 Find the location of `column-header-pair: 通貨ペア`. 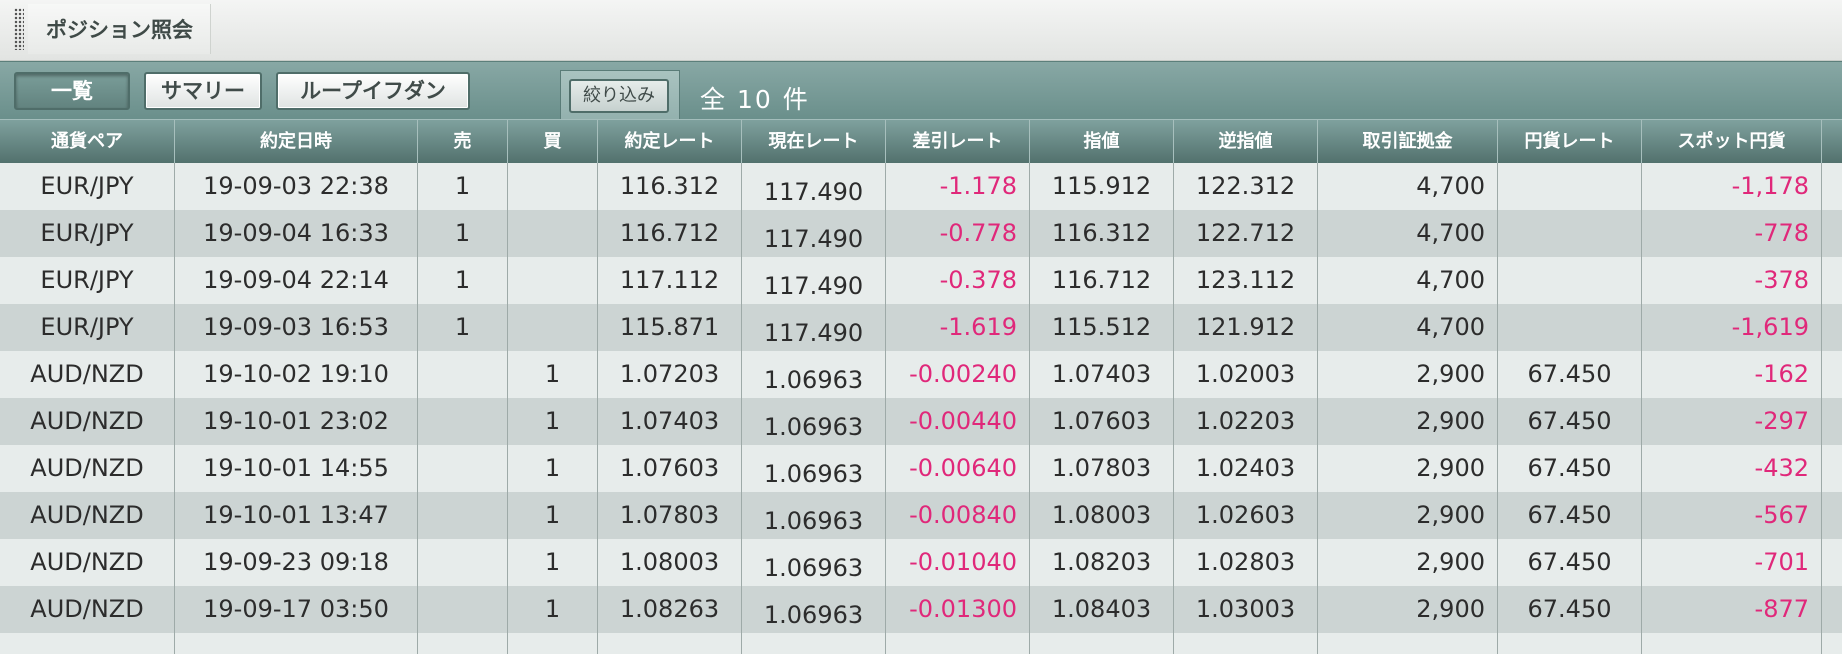

column-header-pair: 通貨ペア is located at coordinates (87, 141).